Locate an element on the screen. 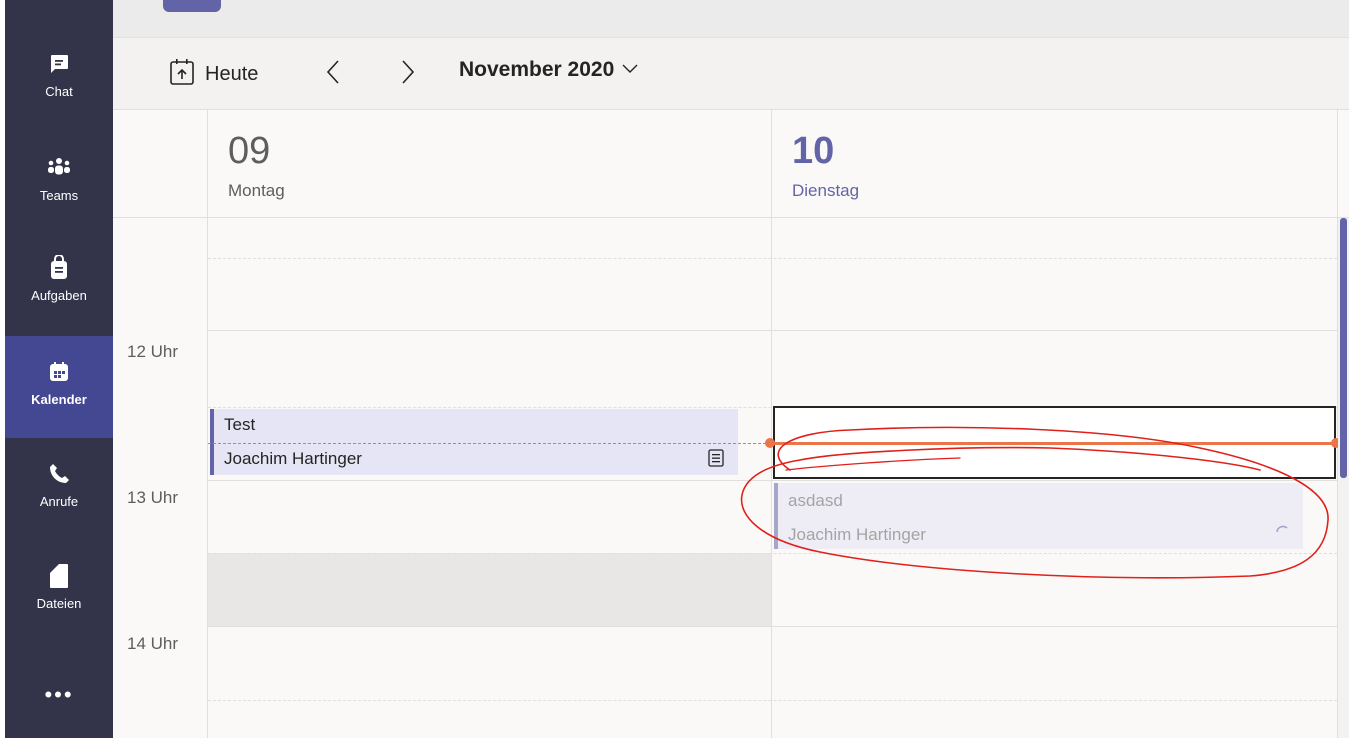 The height and width of the screenshot is (738, 1349). rail-item-label: Chat is located at coordinates (59, 91).